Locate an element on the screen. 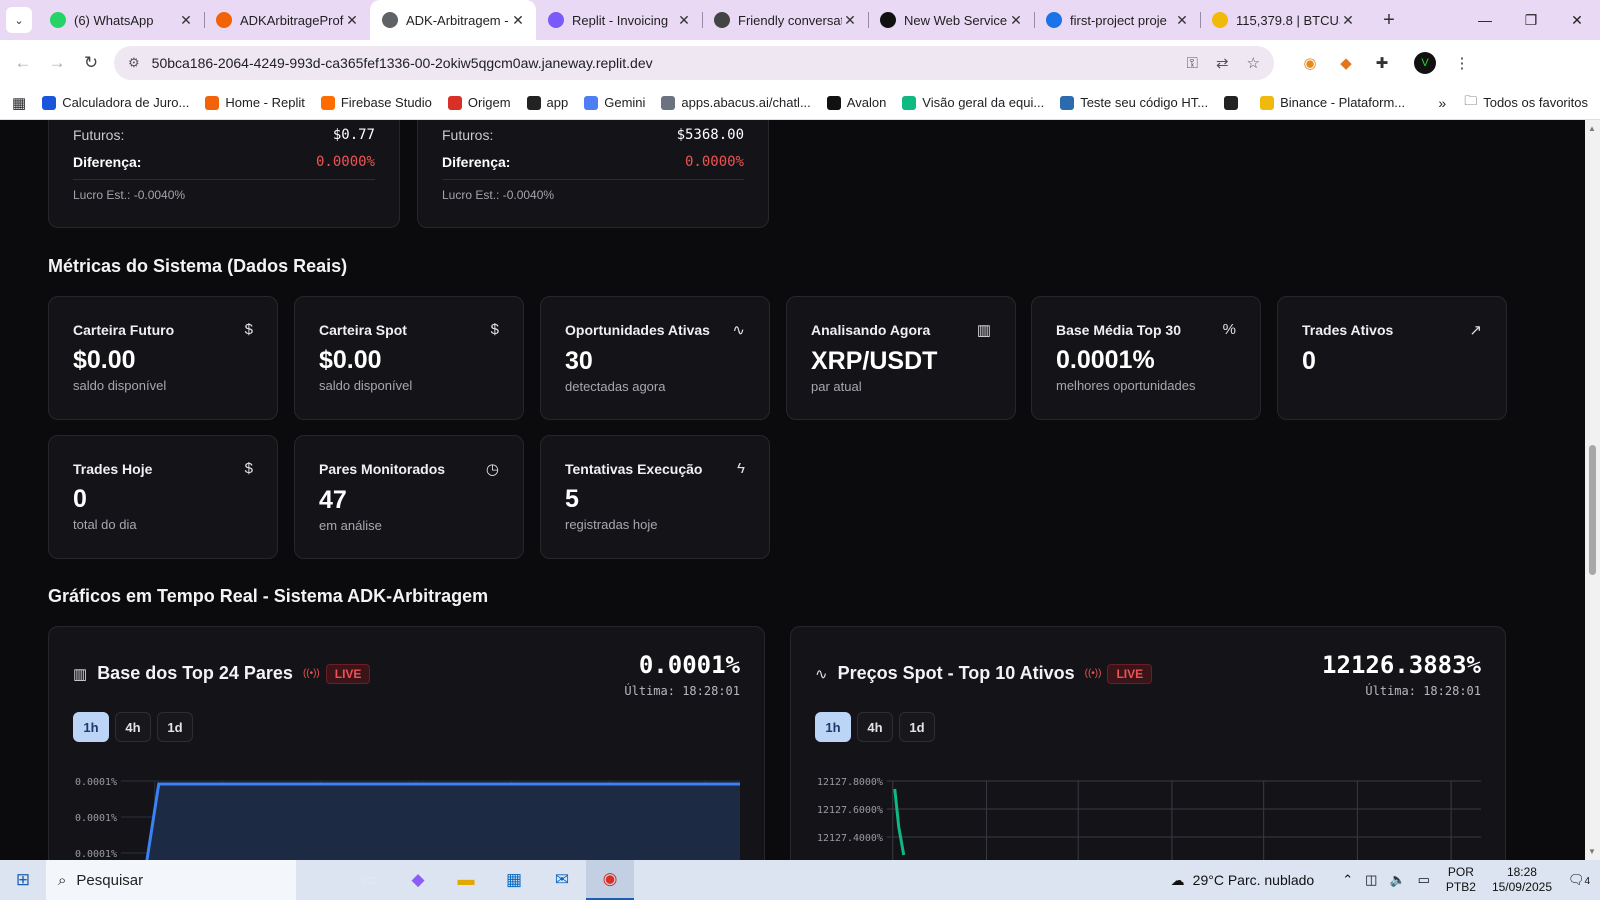  metric-value: 5 is located at coordinates (572, 499).